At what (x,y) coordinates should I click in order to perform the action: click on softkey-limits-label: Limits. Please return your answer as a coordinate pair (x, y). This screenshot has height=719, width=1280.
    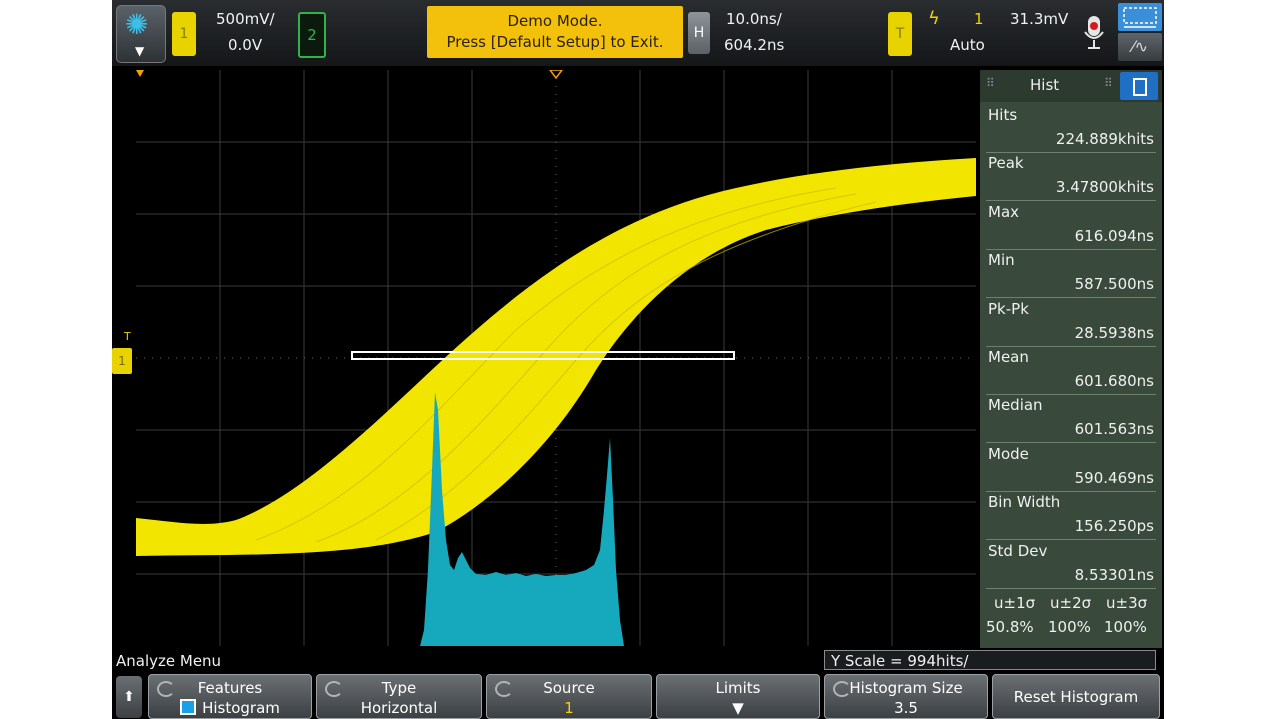
    Looking at the image, I should click on (738, 688).